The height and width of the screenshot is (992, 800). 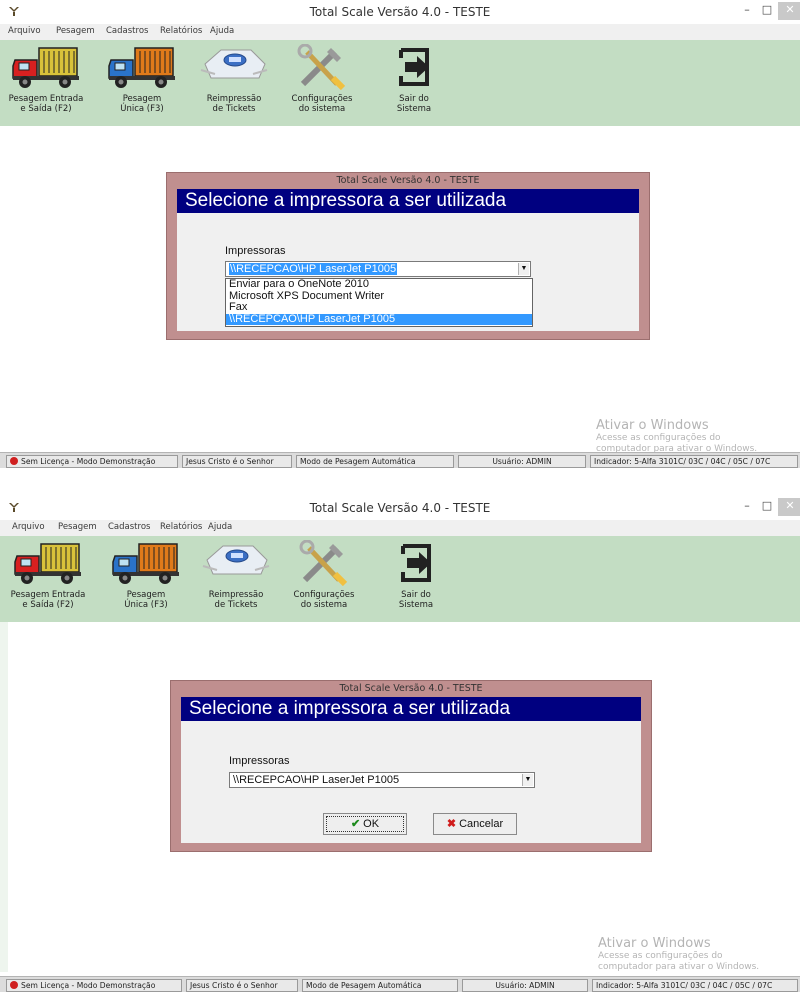 I want to click on watermark-line: Acesse as configurações do, so click(x=660, y=956).